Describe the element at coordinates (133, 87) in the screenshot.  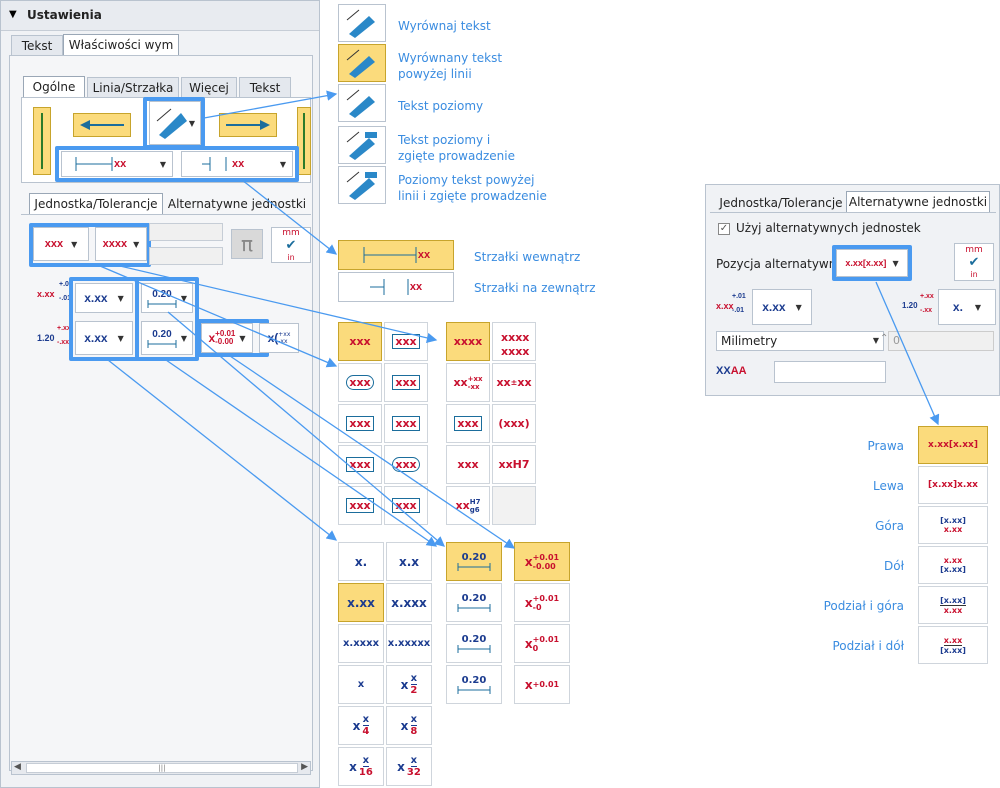
I see `subtab-linia: Linia/Strzałka` at that location.